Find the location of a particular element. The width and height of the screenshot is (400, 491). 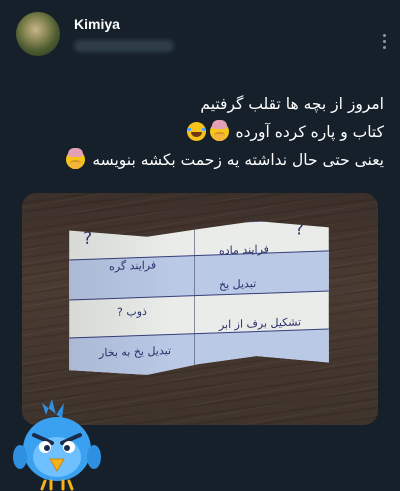

paper-question-mark: ? is located at coordinates (88, 239).